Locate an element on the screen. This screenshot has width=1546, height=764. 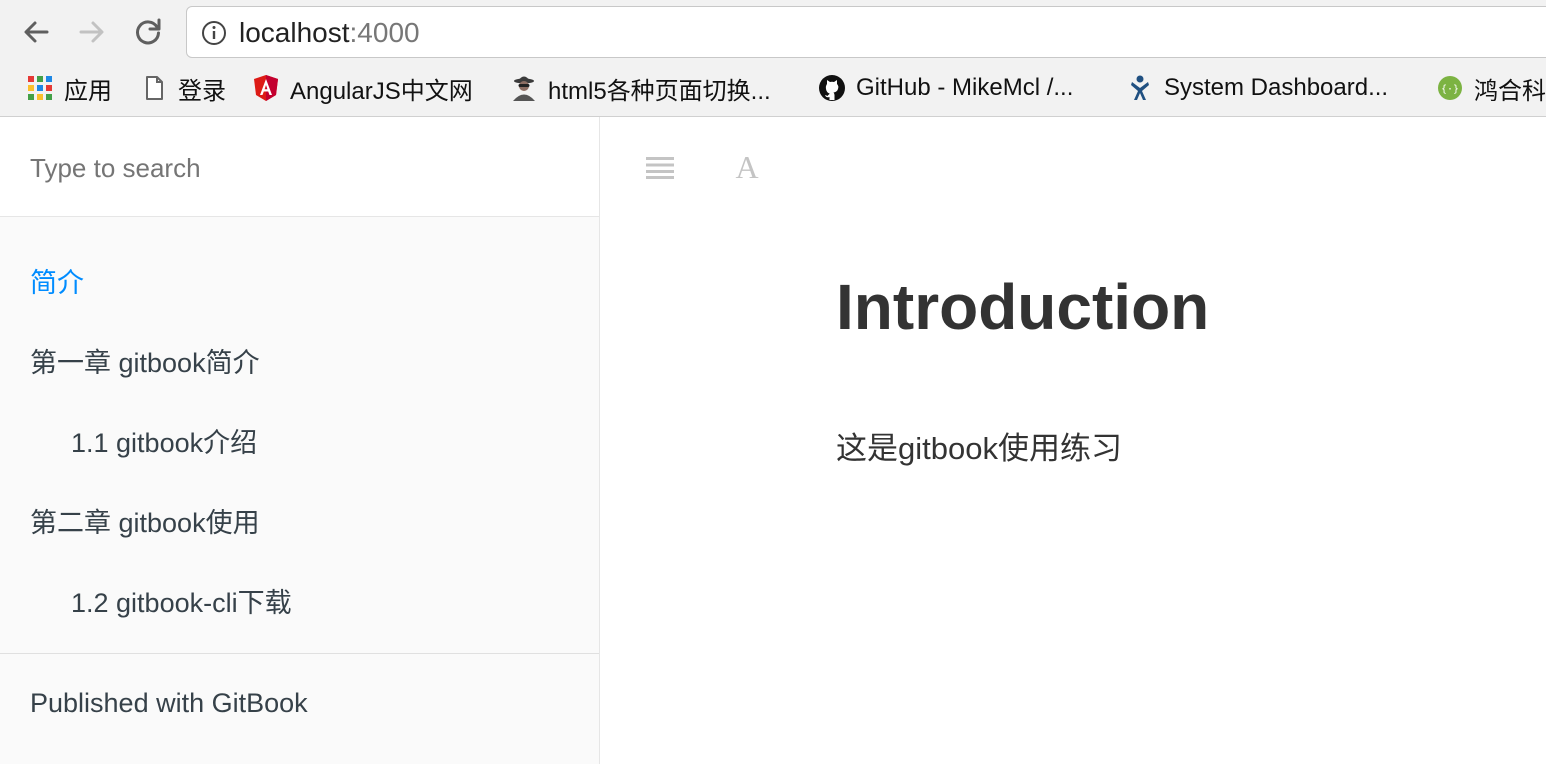
bookmark-honghe: {·} 鸿合科 is located at coordinates (1491, 88).